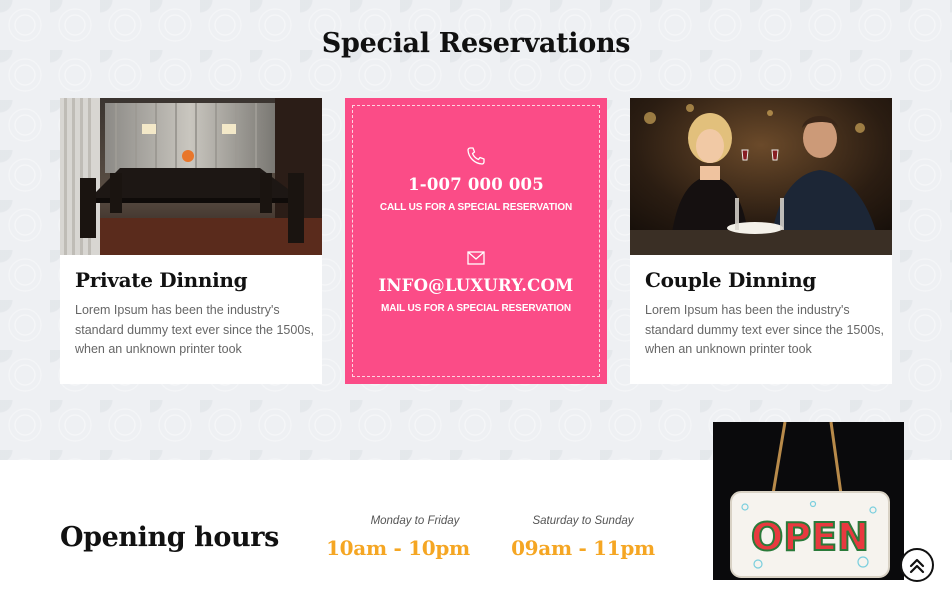 The width and height of the screenshot is (952, 600). Describe the element at coordinates (730, 280) in the screenshot. I see `card-title: Couple Dinning` at that location.